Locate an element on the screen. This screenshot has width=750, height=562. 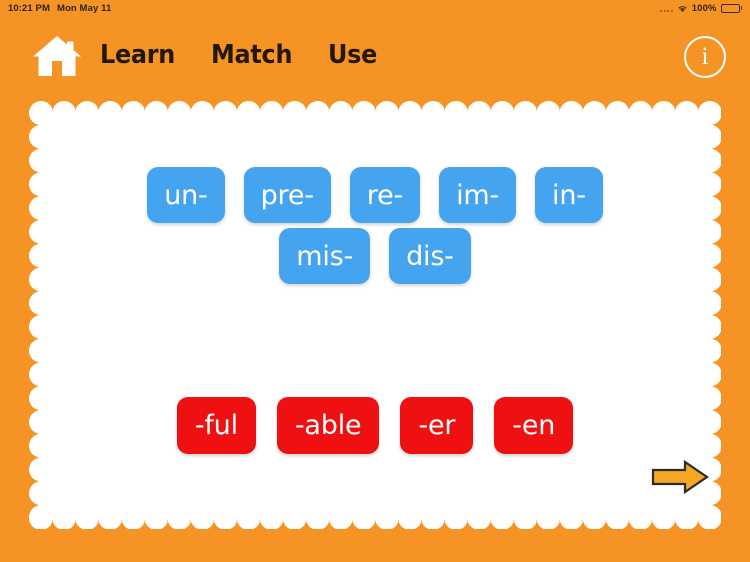
battery-full-icon is located at coordinates (731, 8).